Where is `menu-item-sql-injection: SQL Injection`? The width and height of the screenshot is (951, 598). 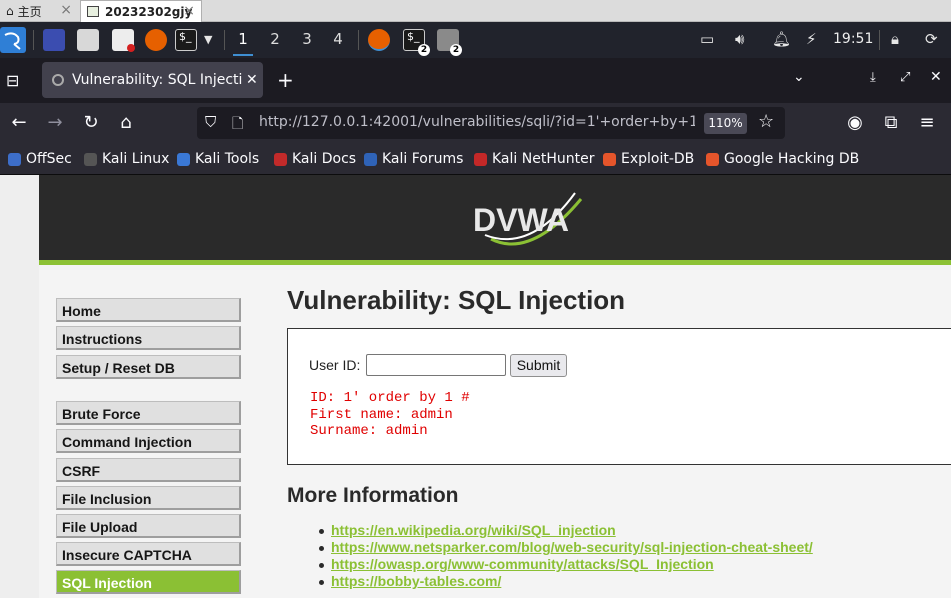
menu-item-sql-injection: SQL Injection is located at coordinates (148, 582).